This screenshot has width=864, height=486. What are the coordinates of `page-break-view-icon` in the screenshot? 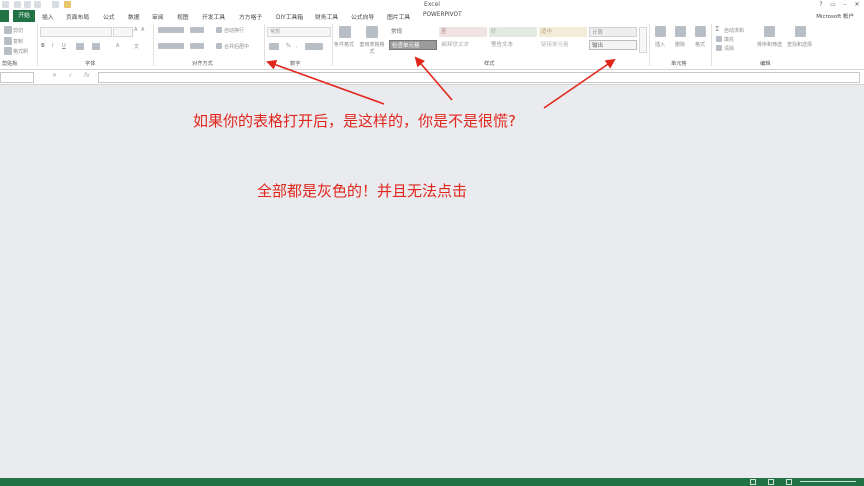 It's located at (789, 482).